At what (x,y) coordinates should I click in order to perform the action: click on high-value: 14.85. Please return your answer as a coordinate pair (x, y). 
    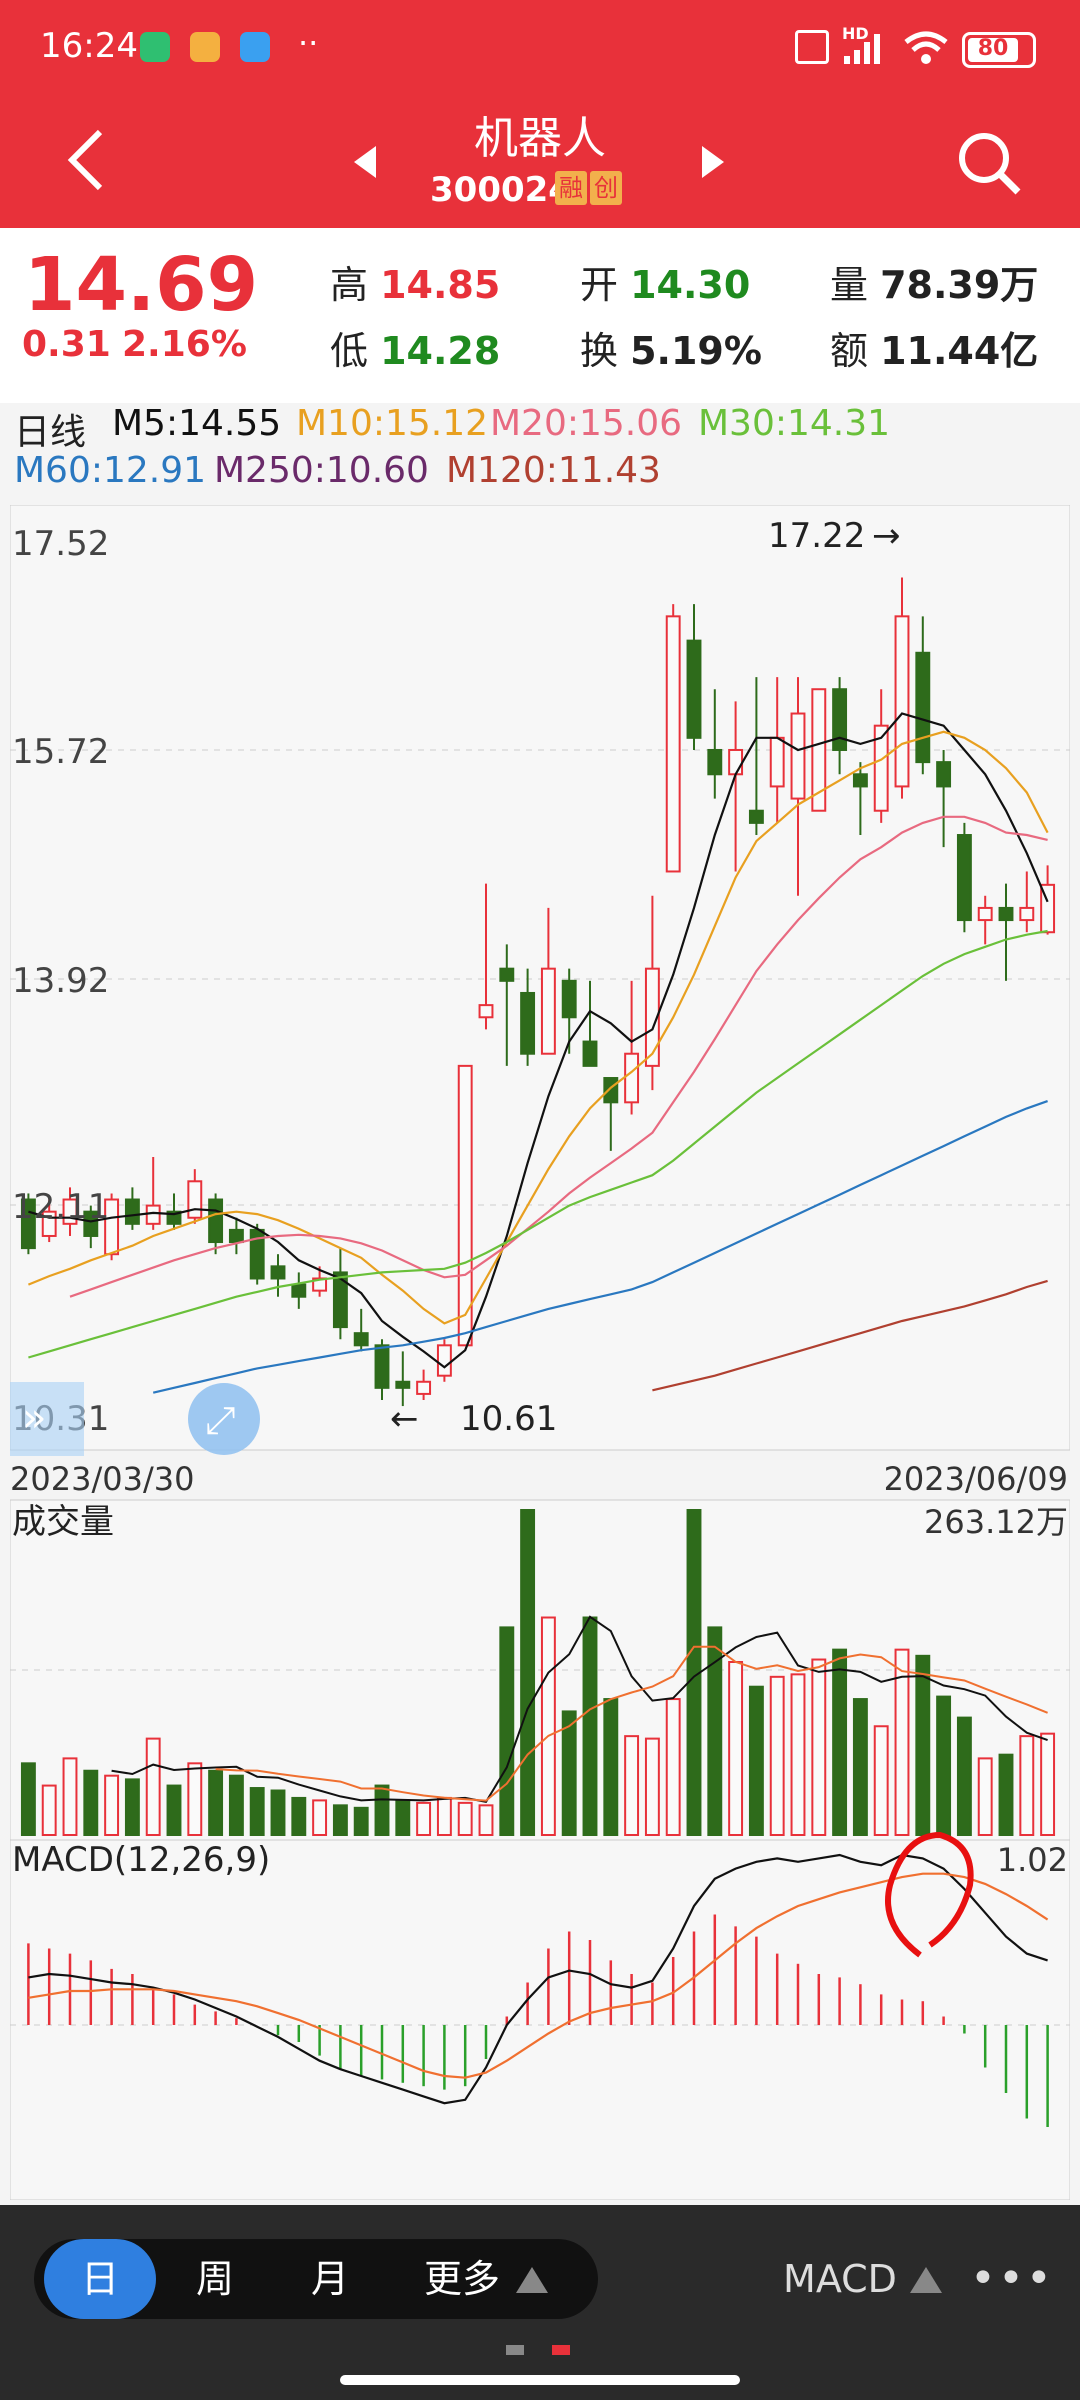
    Looking at the image, I should click on (440, 285).